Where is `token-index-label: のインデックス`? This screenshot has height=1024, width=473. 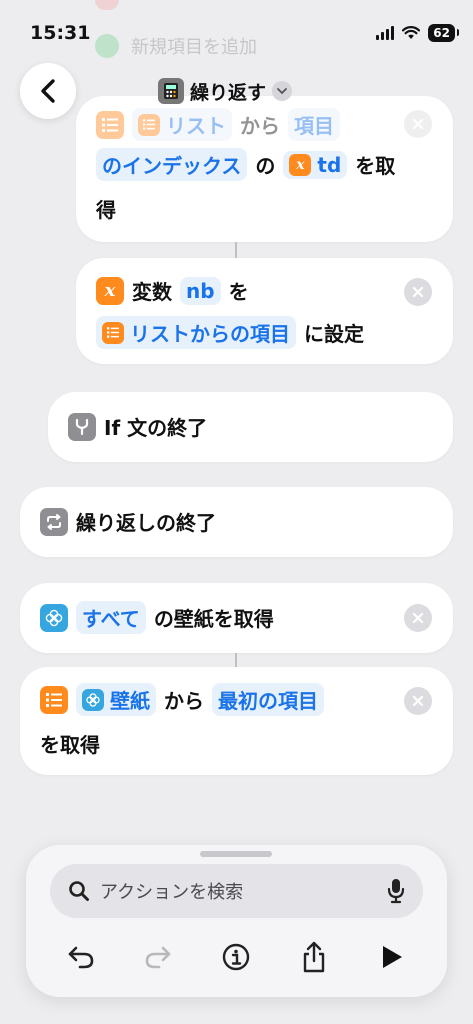
token-index-label: のインデックス is located at coordinates (172, 166).